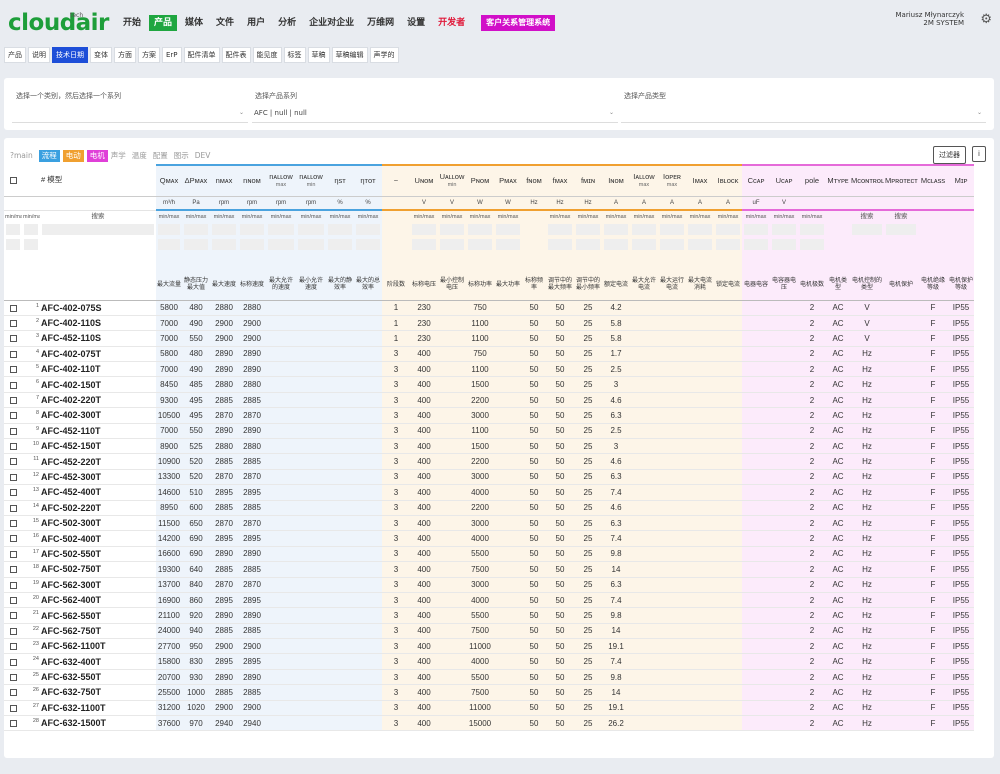 This screenshot has width=1000, height=774. Describe the element at coordinates (13, 180) in the screenshot. I see `select-all-checkbox` at that location.